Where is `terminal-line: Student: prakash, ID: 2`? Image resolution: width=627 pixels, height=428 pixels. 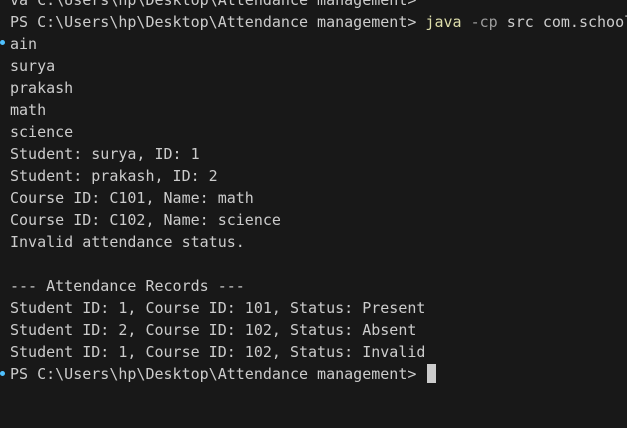
terminal-line: Student: prakash, ID: 2 is located at coordinates (114, 176).